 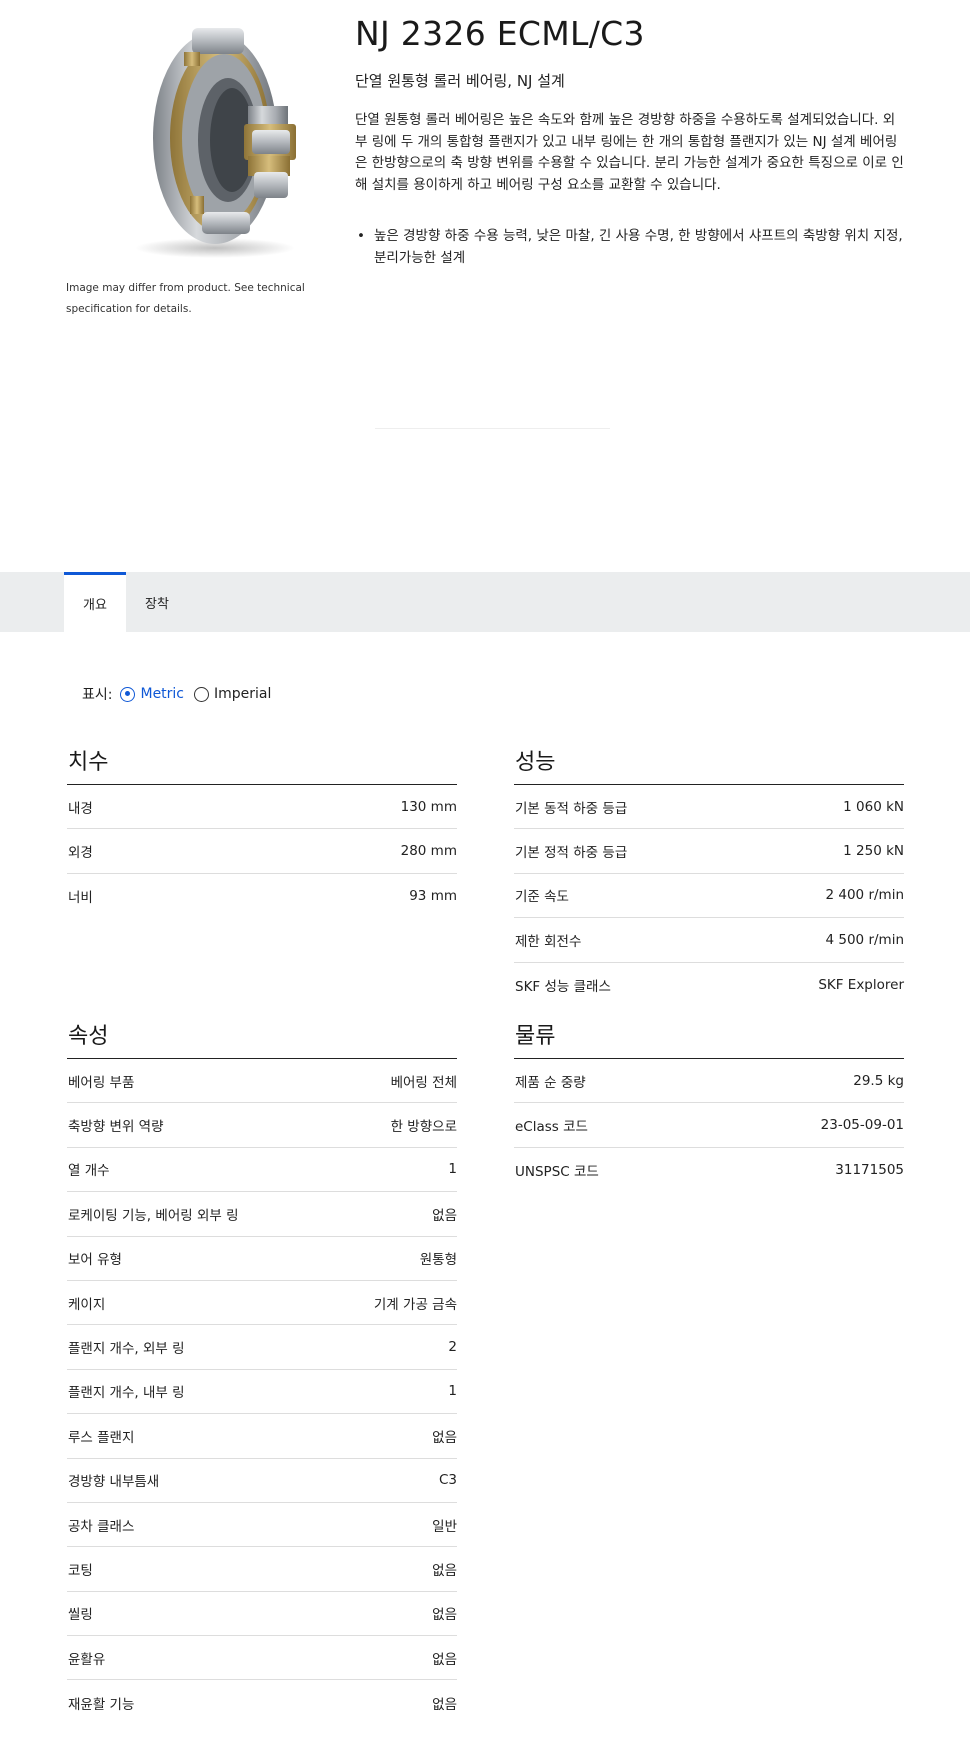 What do you see at coordinates (80, 897) in the screenshot?
I see `spec-name: 너비` at bounding box center [80, 897].